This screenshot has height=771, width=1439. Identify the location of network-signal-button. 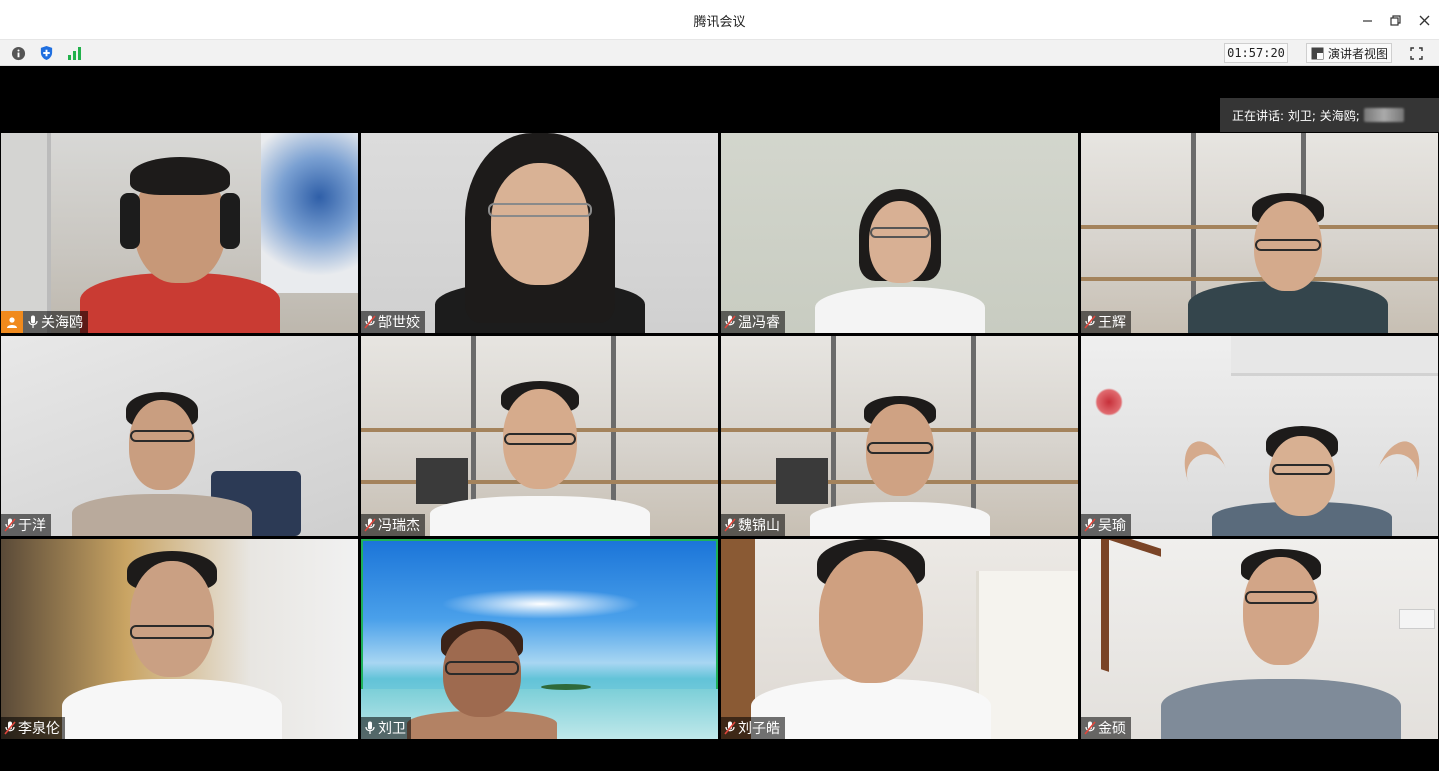
(74, 53).